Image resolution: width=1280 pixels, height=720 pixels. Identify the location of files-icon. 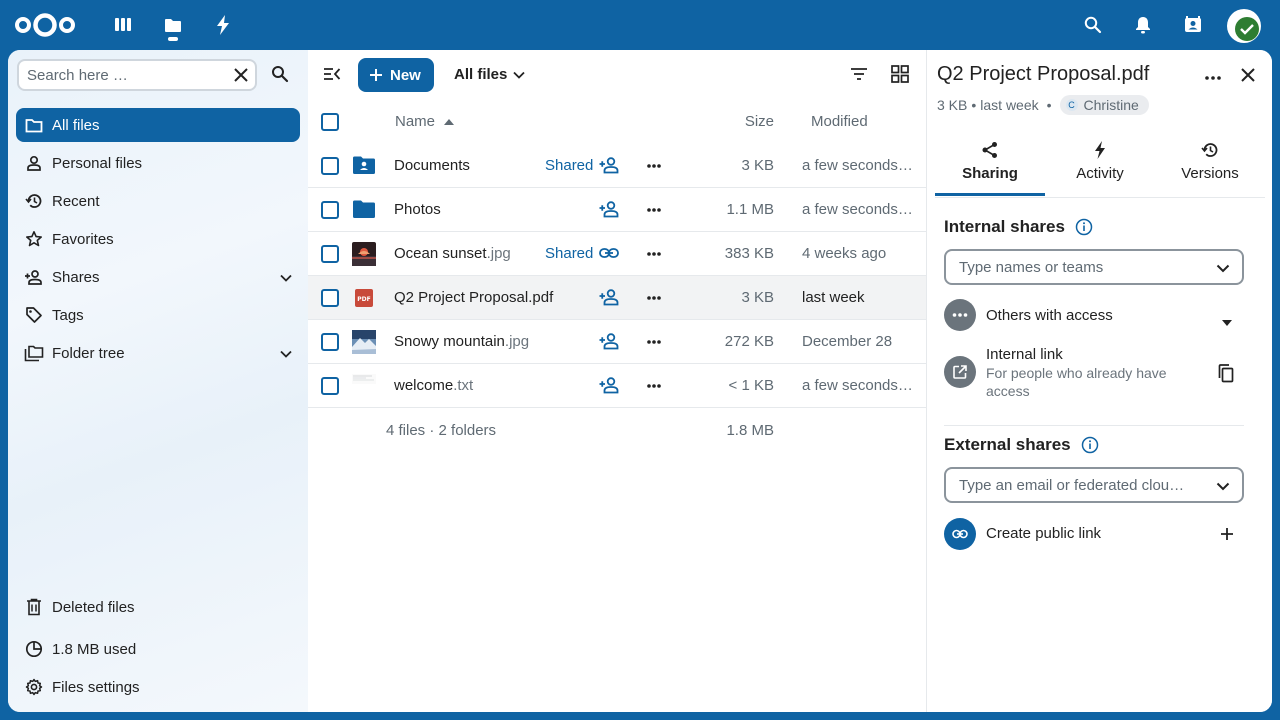
(173, 25).